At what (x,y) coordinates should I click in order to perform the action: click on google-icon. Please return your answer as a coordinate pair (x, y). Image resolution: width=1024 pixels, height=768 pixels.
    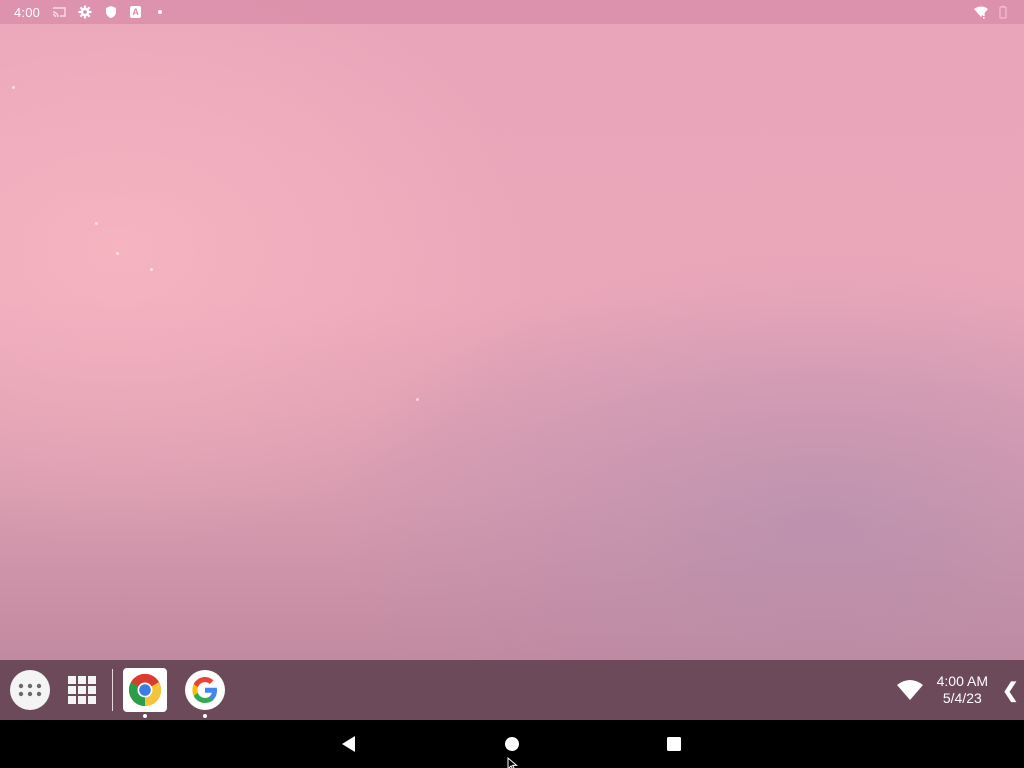
    Looking at the image, I should click on (204, 690).